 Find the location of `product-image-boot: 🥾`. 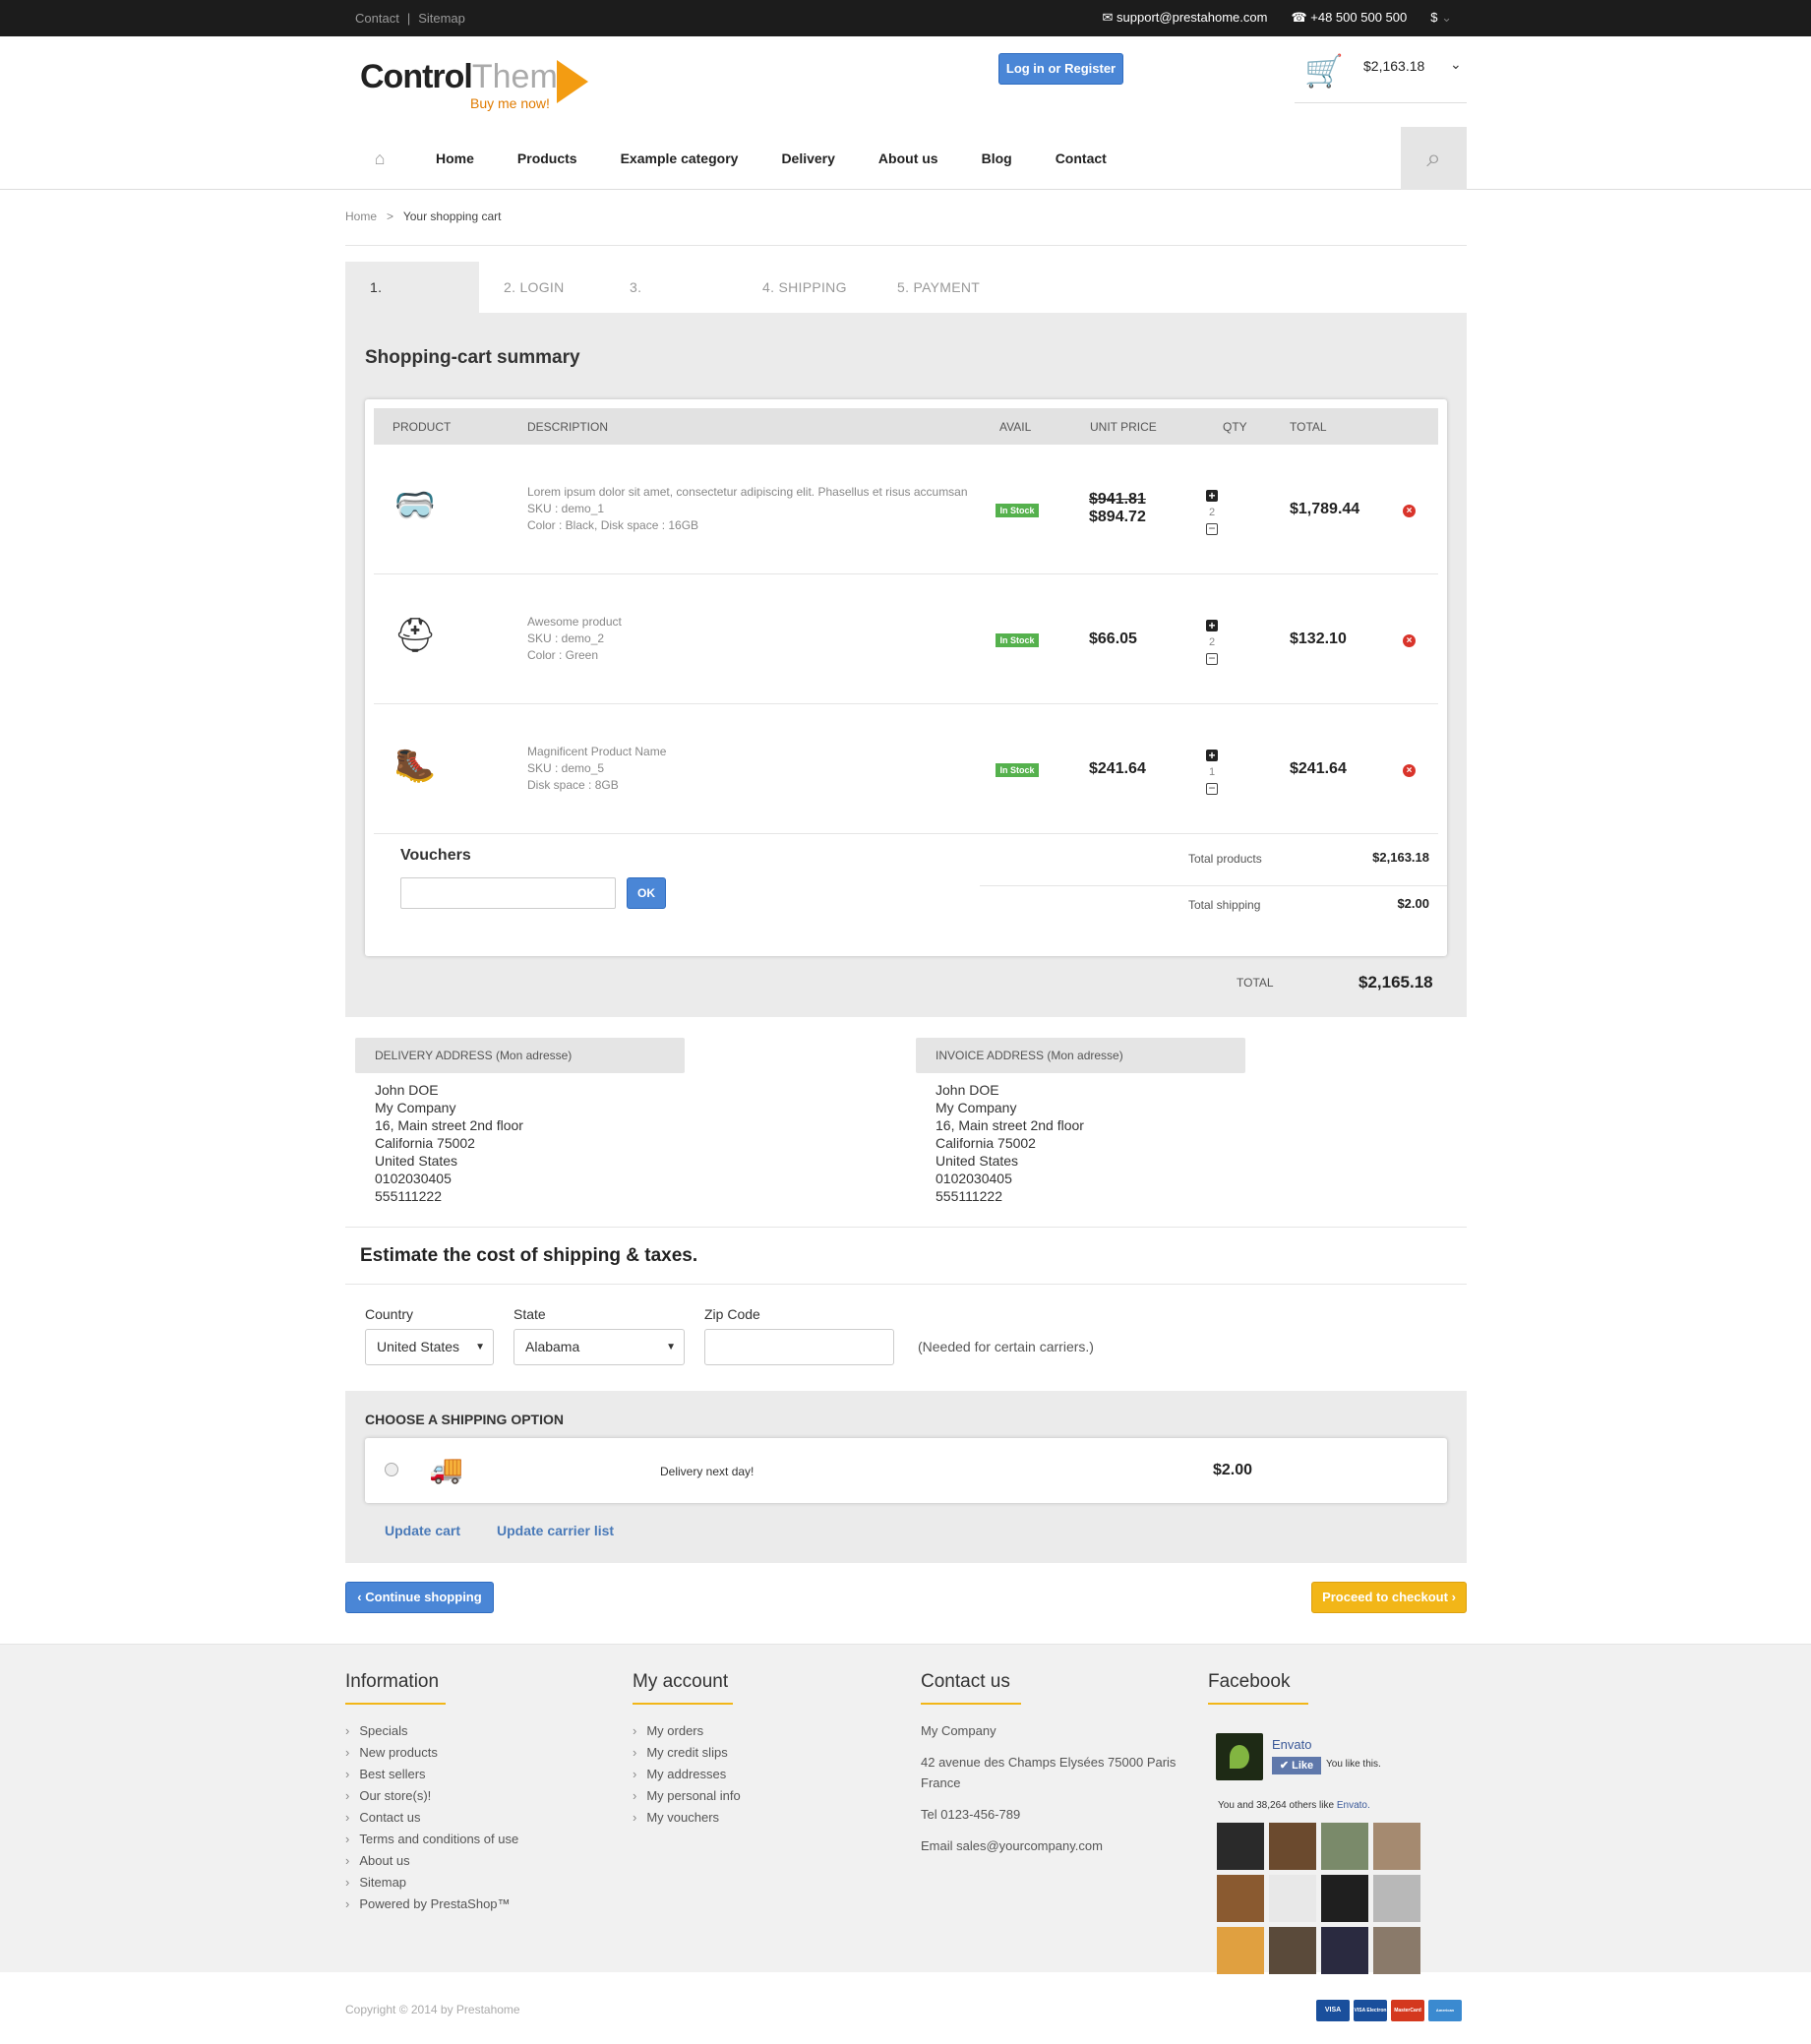

product-image-boot: 🥾 is located at coordinates (416, 765).